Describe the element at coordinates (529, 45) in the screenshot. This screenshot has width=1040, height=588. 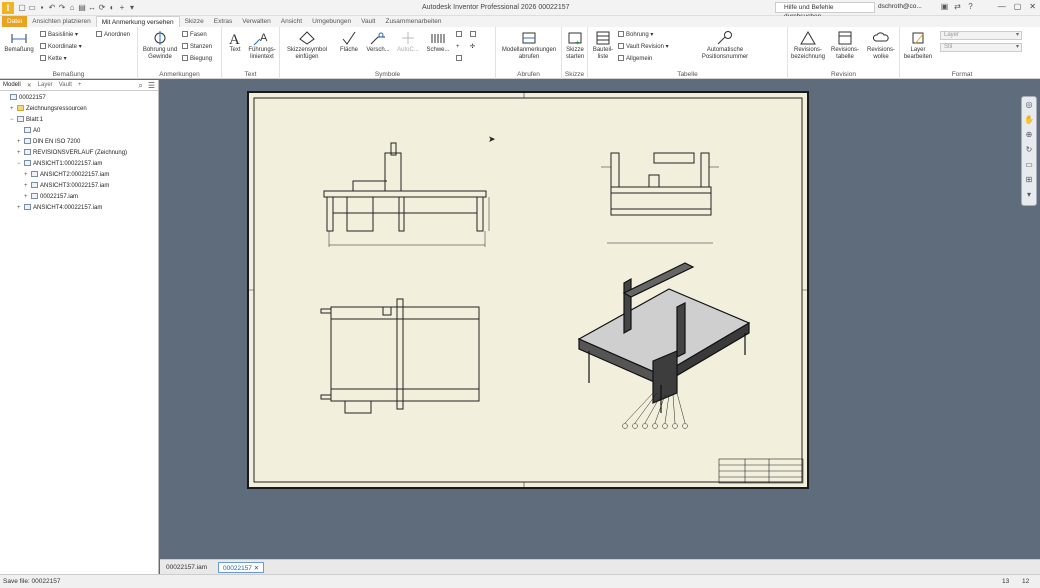
I see `modellanmerkungen-button: Modellanmerkungen abrufen` at that location.